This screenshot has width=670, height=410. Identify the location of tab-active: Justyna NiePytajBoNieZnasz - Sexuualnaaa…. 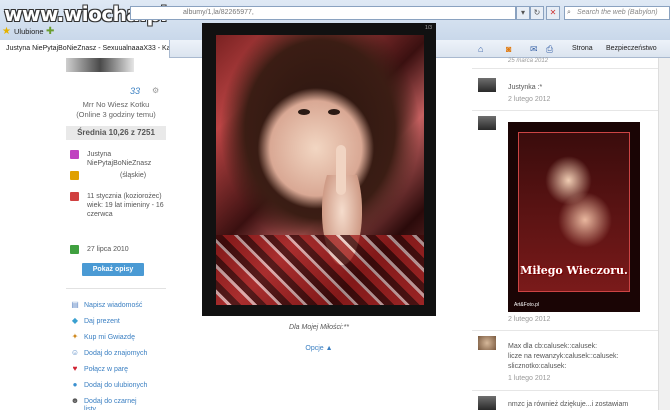
(85, 49).